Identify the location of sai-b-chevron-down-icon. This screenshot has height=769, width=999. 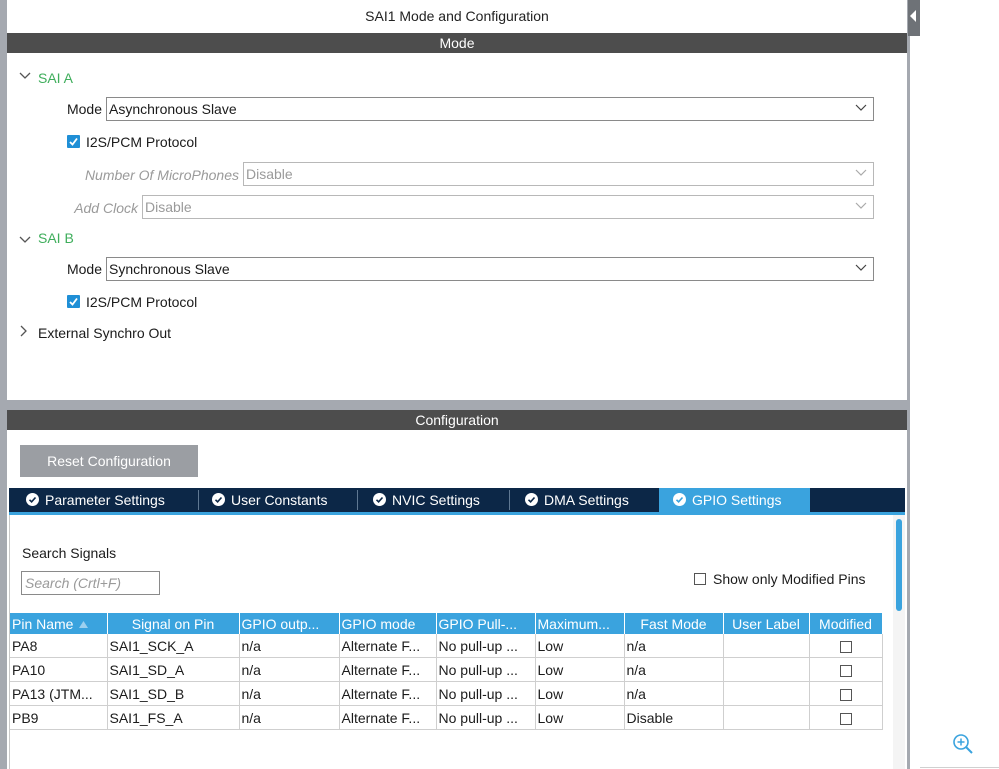
(25, 240).